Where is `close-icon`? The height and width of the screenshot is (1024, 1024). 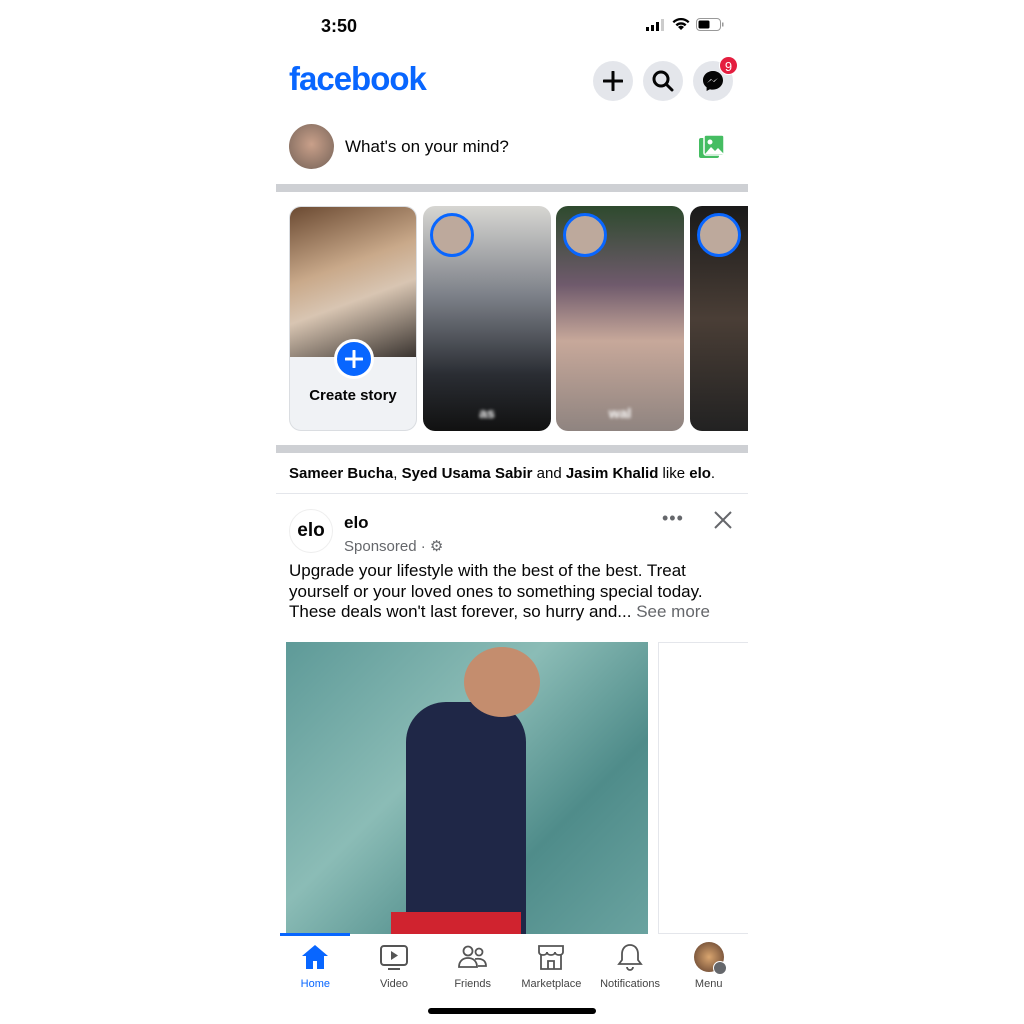 close-icon is located at coordinates (723, 520).